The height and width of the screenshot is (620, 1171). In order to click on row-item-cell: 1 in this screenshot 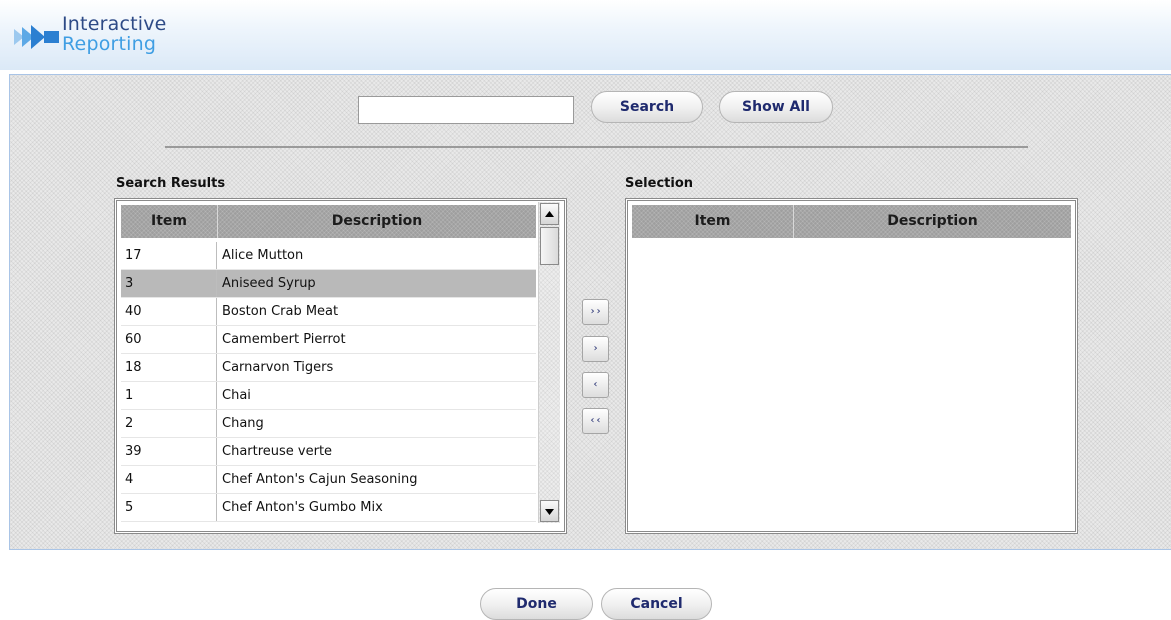, I will do `click(169, 395)`.